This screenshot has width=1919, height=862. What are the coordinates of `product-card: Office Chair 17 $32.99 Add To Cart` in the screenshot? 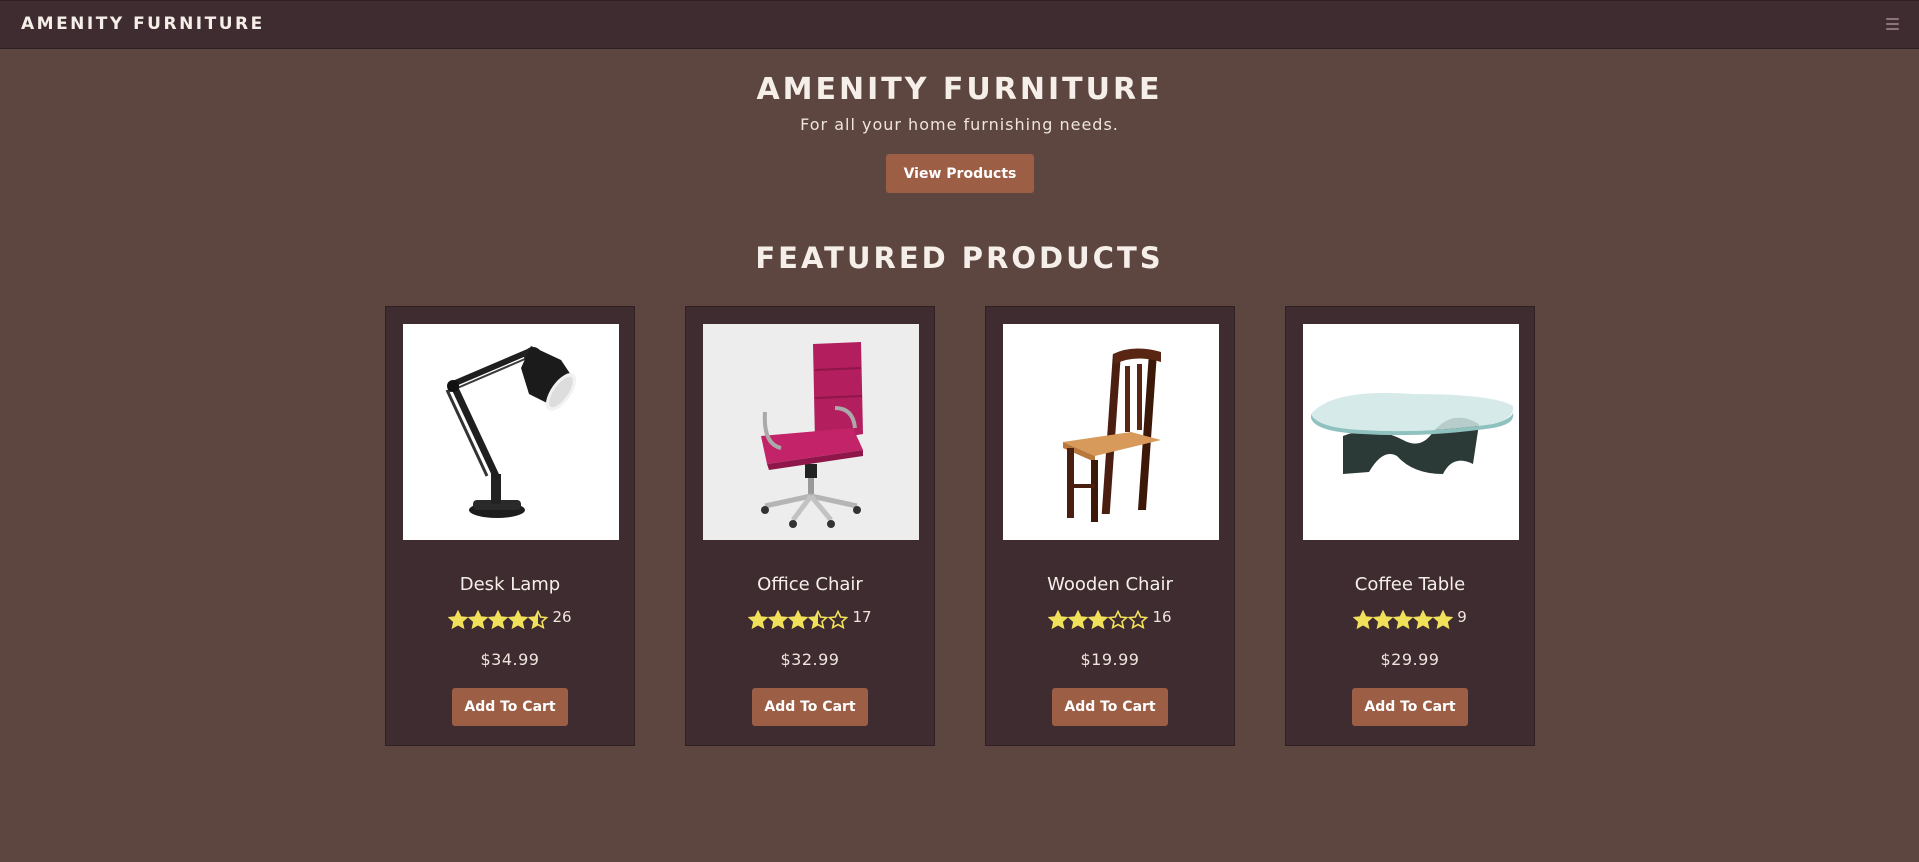 It's located at (810, 526).